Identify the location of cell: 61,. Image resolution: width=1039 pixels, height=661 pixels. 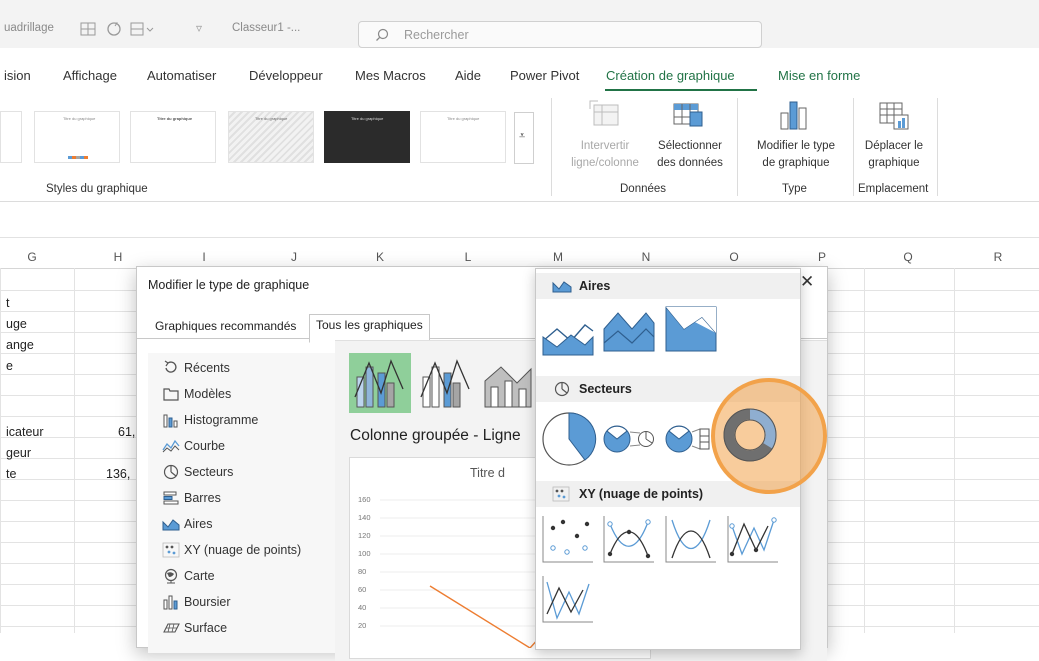
(126, 432).